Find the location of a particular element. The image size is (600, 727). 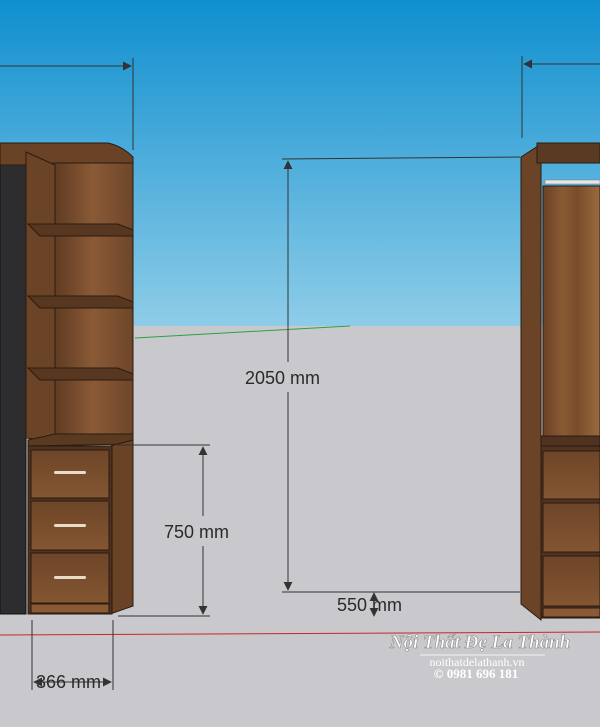

right-side-panel is located at coordinates (531, 382).